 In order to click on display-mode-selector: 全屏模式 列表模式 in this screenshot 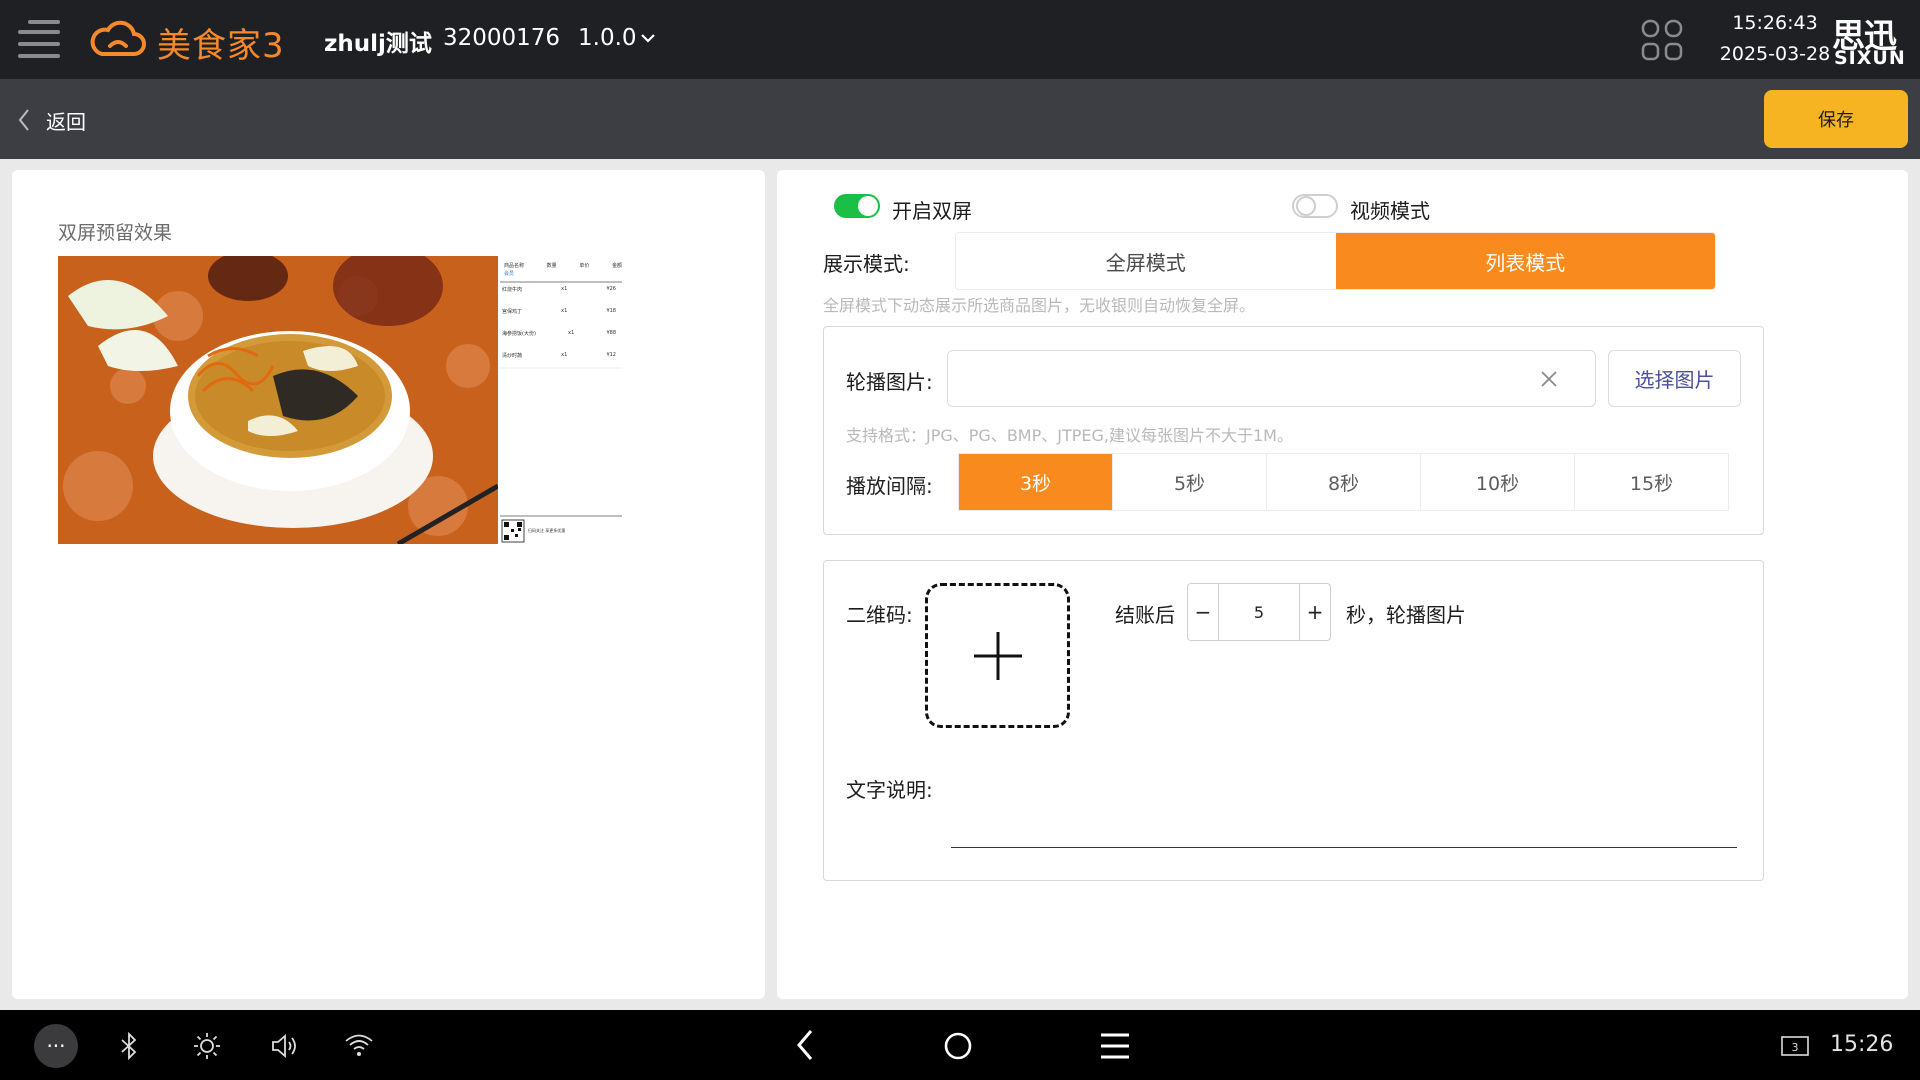, I will do `click(1335, 261)`.